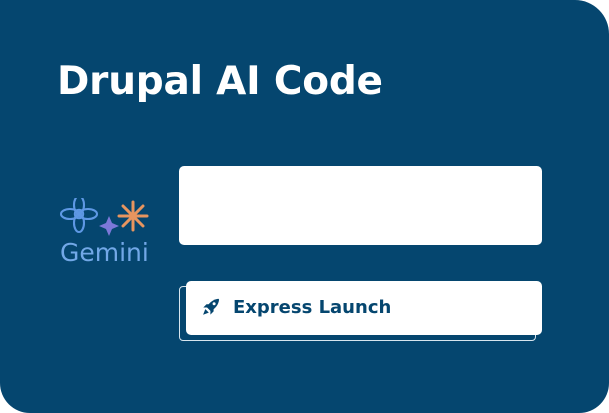  Describe the element at coordinates (79, 216) in the screenshot. I see `flower-icon` at that location.